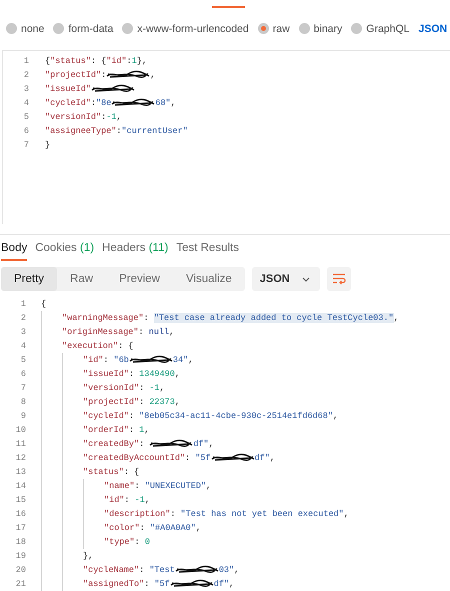 Image resolution: width=450 pixels, height=591 pixels. Describe the element at coordinates (207, 250) in the screenshot. I see `response-tab: Test Results` at that location.